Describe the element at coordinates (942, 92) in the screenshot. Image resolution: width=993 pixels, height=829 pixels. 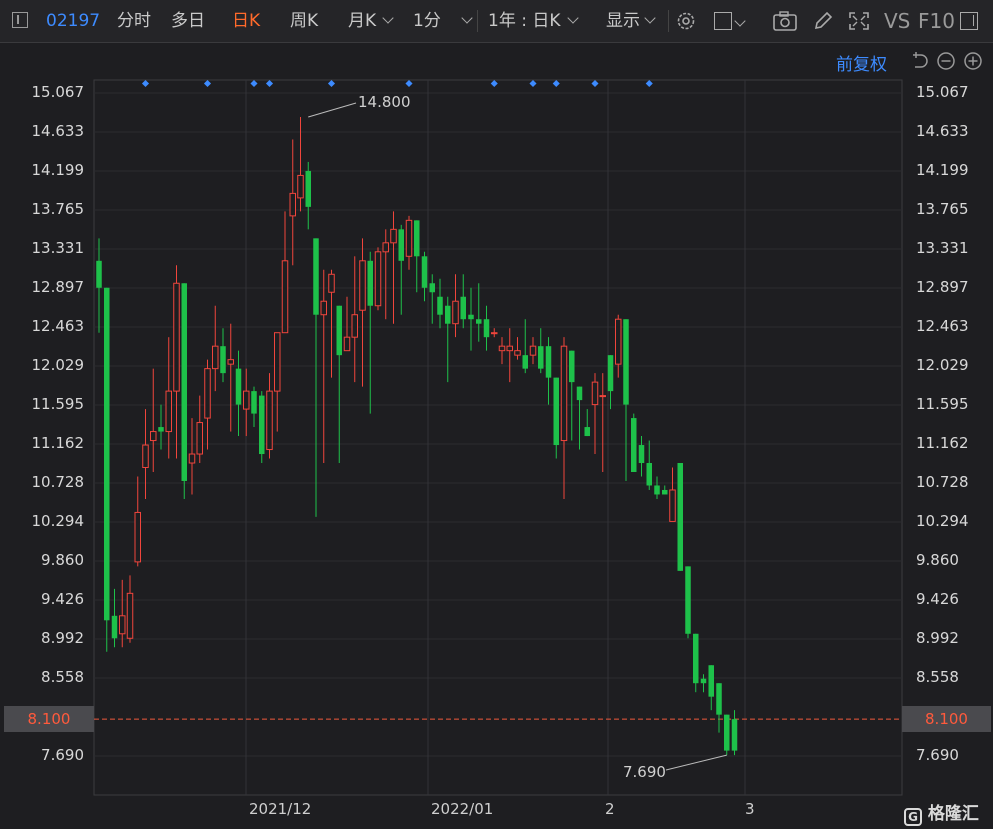
I see `y-tick-label-right: 15.067` at that location.